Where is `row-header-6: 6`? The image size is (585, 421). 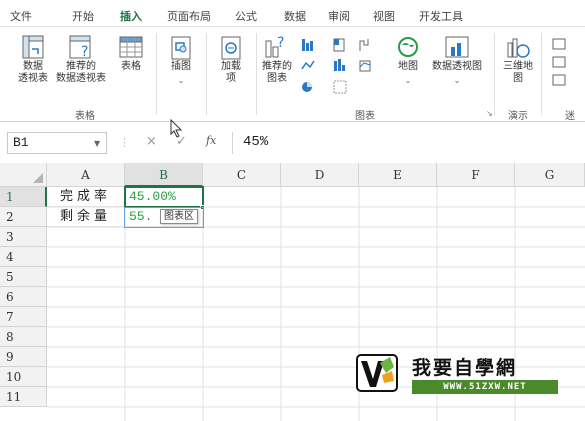
row-header-6: 6 is located at coordinates (23, 297).